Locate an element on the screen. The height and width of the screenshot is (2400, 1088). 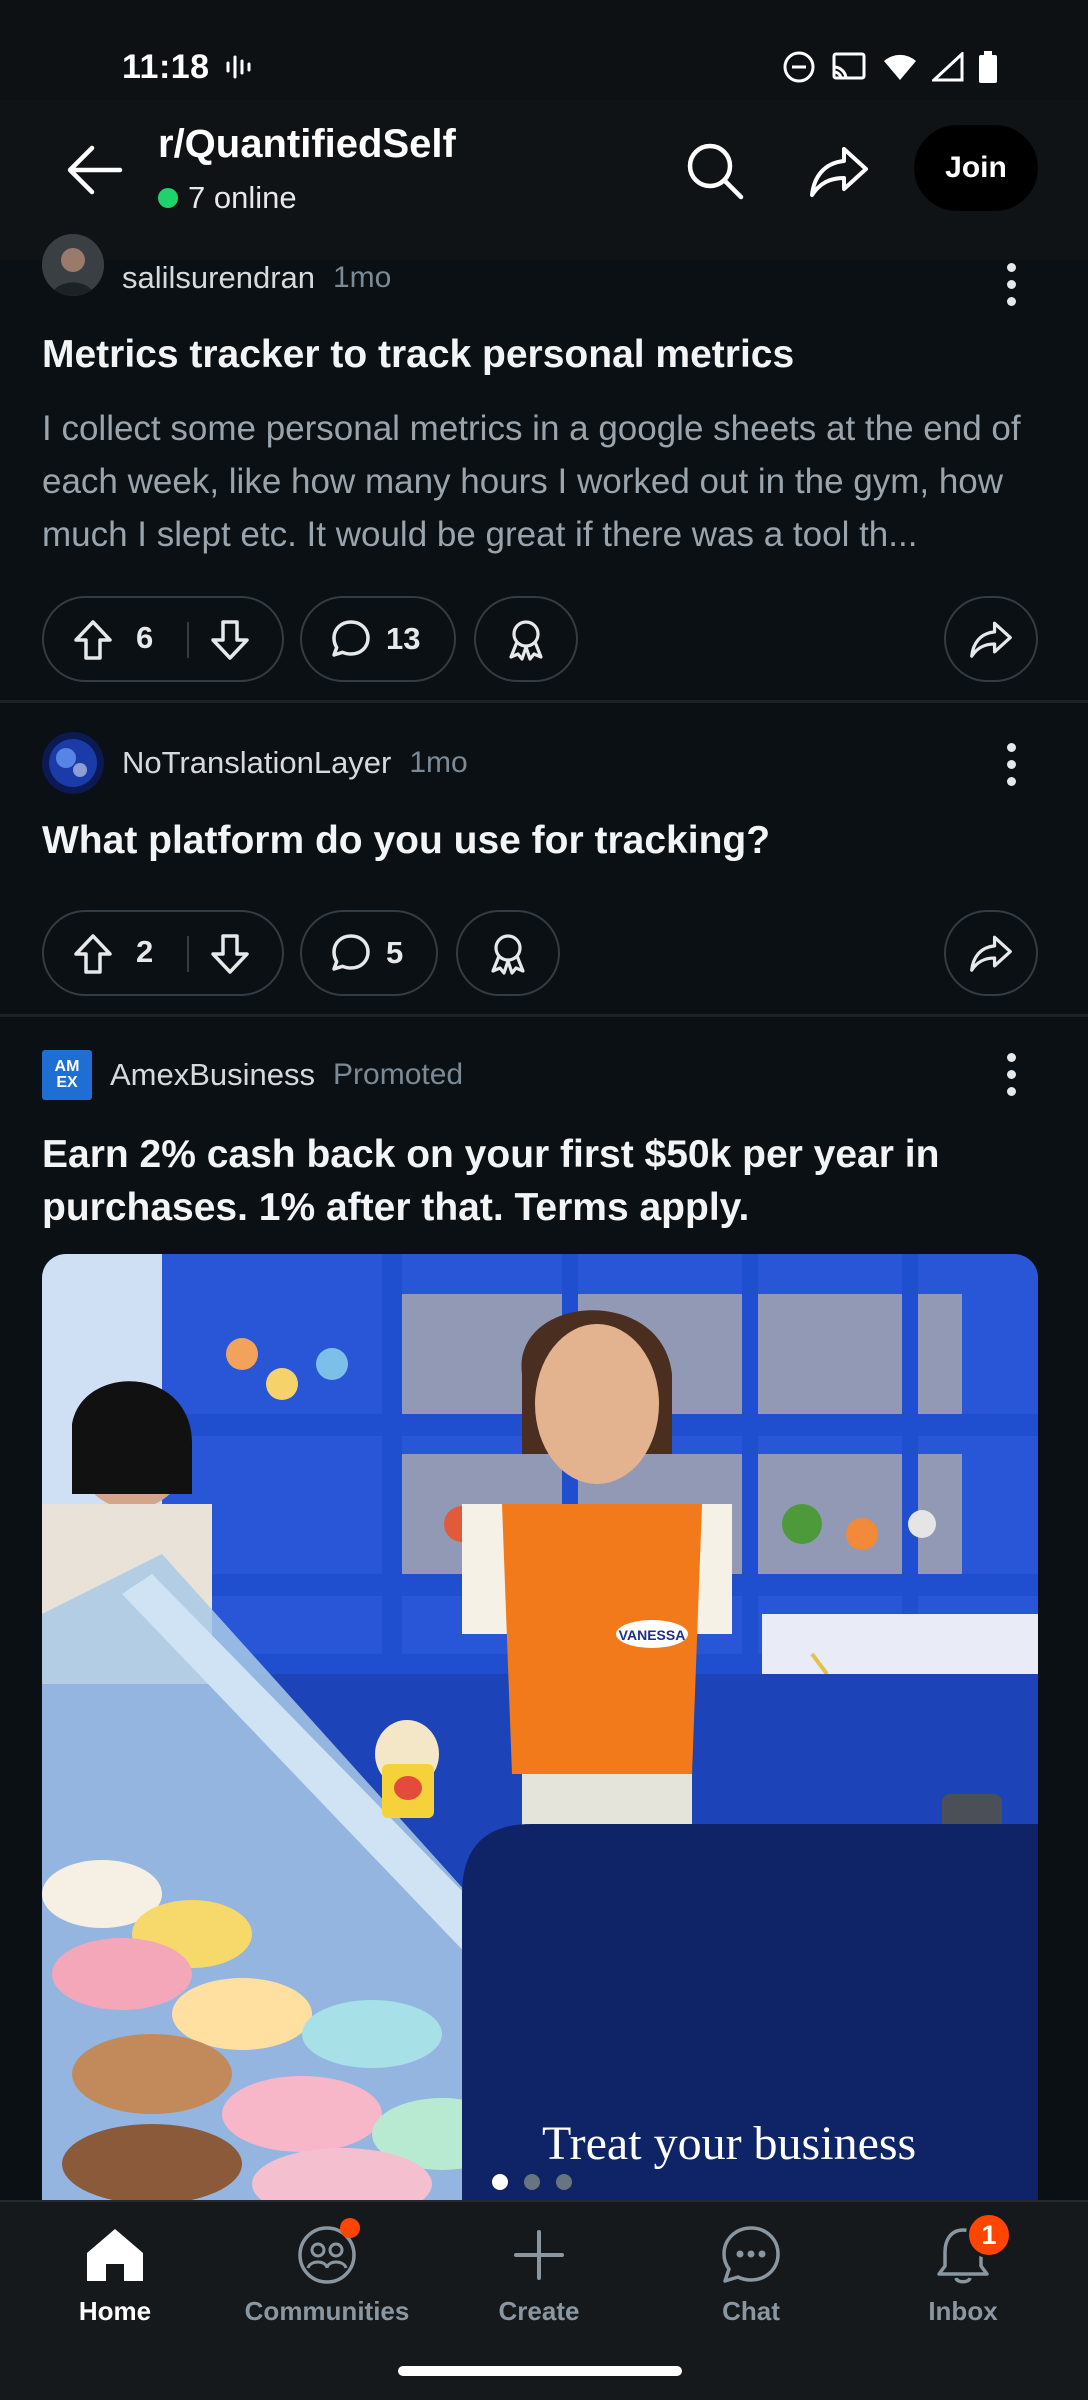
comment-count: 5 is located at coordinates (395, 952).